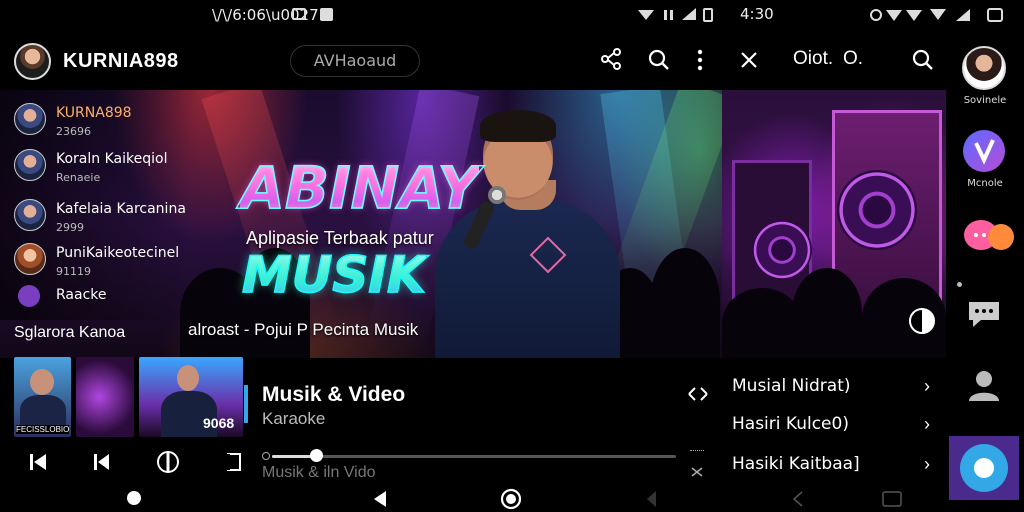 The height and width of the screenshot is (512, 1024). Describe the element at coordinates (219, 423) in the screenshot. I see `thumbnail-badge: 9068` at that location.